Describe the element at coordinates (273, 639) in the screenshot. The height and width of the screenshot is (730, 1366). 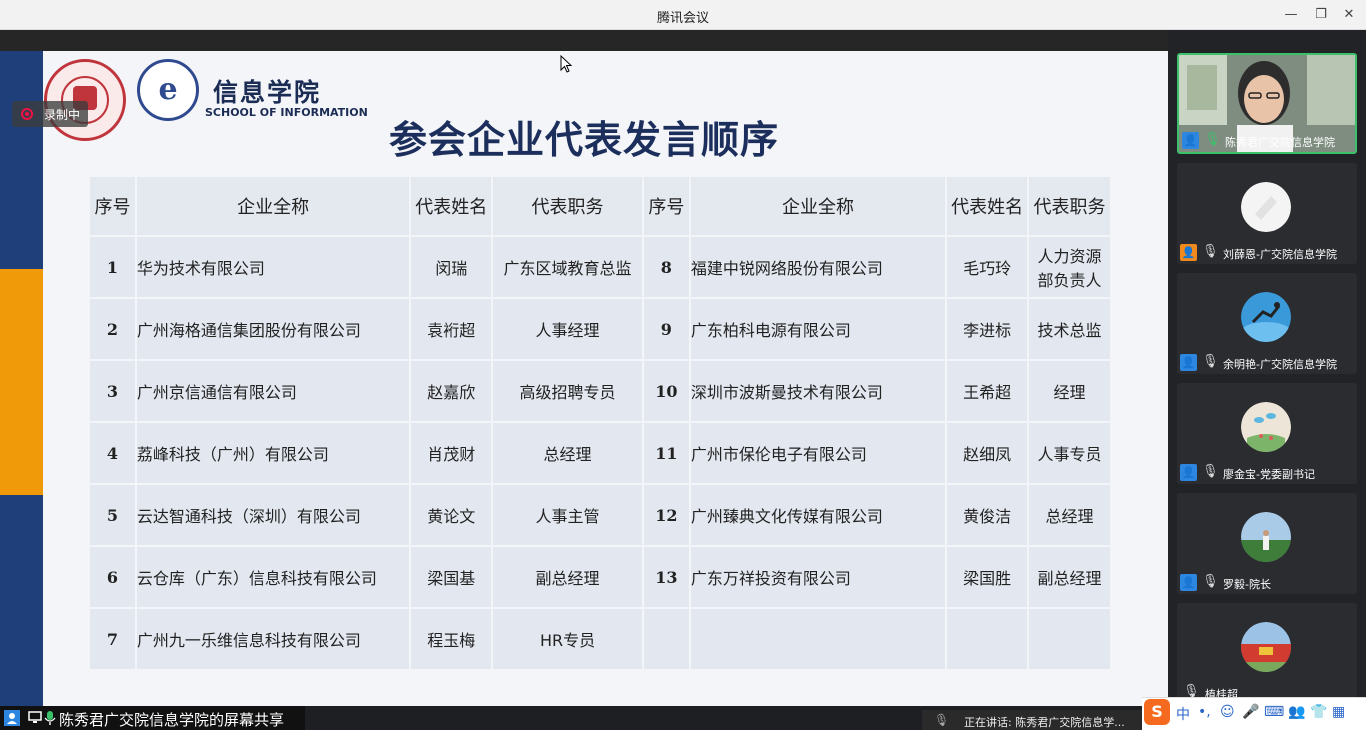
I see `company-name: 广州九一乐维信息科技有限公司` at that location.